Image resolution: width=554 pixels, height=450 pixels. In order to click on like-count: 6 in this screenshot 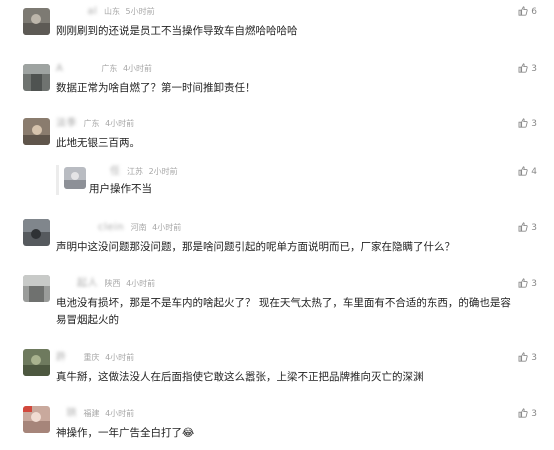, I will do `click(534, 12)`.